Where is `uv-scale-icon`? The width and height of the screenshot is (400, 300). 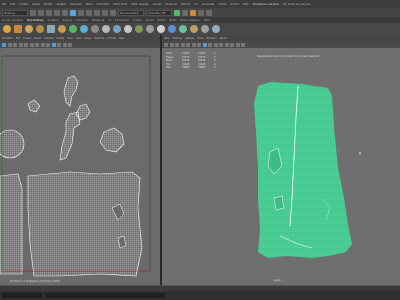 uv-scale-icon is located at coordinates (20, 44).